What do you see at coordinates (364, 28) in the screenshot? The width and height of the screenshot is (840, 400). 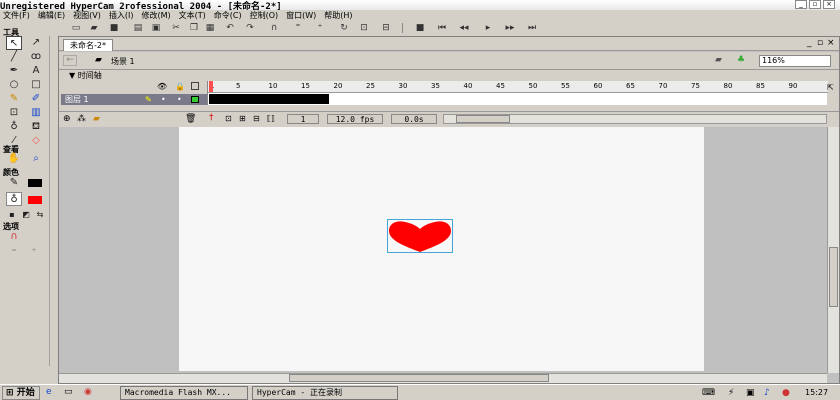 I see `scale-icon: ⊡` at bounding box center [364, 28].